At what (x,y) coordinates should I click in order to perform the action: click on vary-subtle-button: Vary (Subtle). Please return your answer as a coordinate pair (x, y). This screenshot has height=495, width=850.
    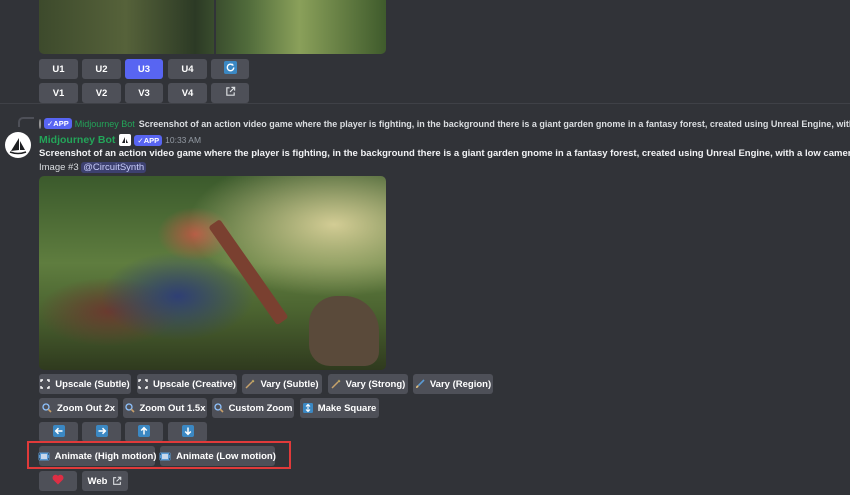
    Looking at the image, I should click on (282, 384).